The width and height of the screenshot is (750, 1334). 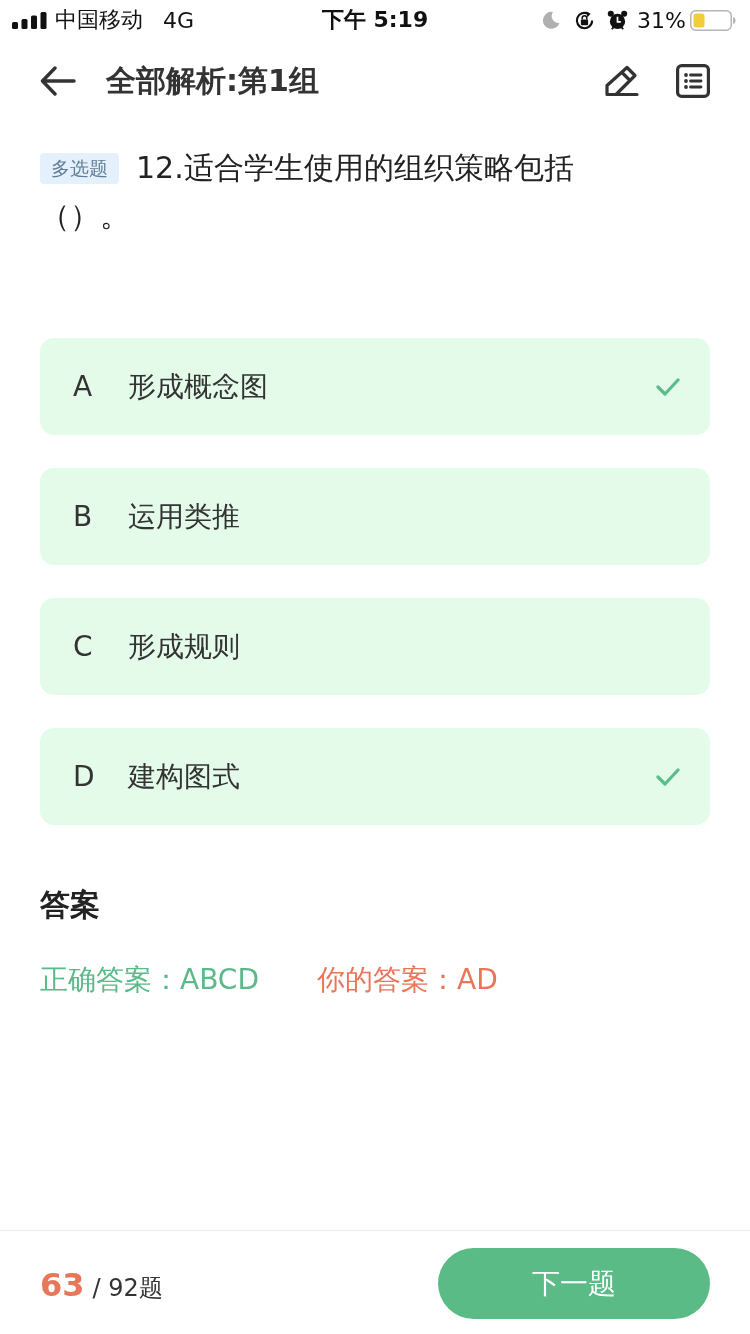 What do you see at coordinates (83, 646) in the screenshot?
I see `option-letter: C` at bounding box center [83, 646].